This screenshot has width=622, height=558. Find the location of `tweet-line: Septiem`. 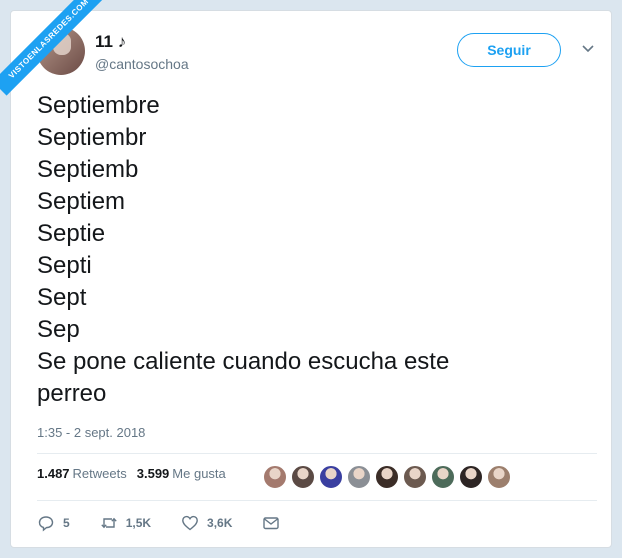

tweet-line: Septiem is located at coordinates (81, 201).